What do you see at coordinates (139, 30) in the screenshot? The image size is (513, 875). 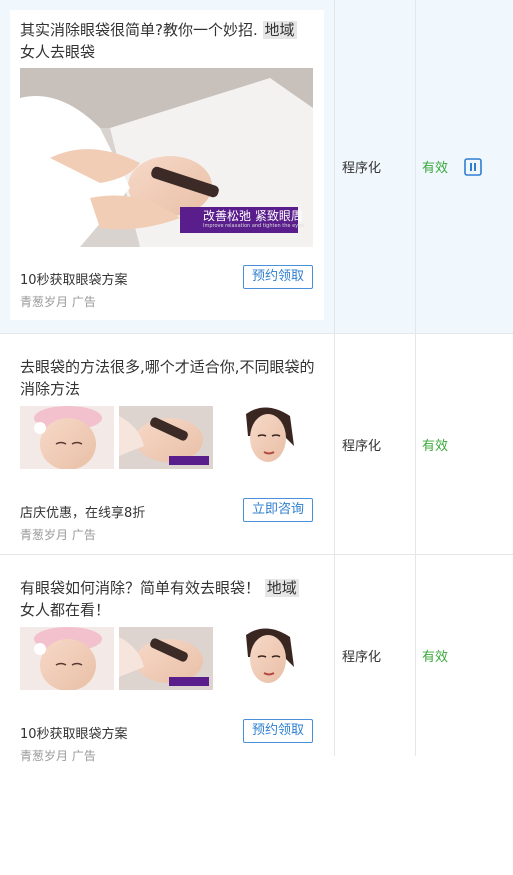 I see `ad-title-text: 其实消除眼袋很简单?教你一个妙招.` at bounding box center [139, 30].